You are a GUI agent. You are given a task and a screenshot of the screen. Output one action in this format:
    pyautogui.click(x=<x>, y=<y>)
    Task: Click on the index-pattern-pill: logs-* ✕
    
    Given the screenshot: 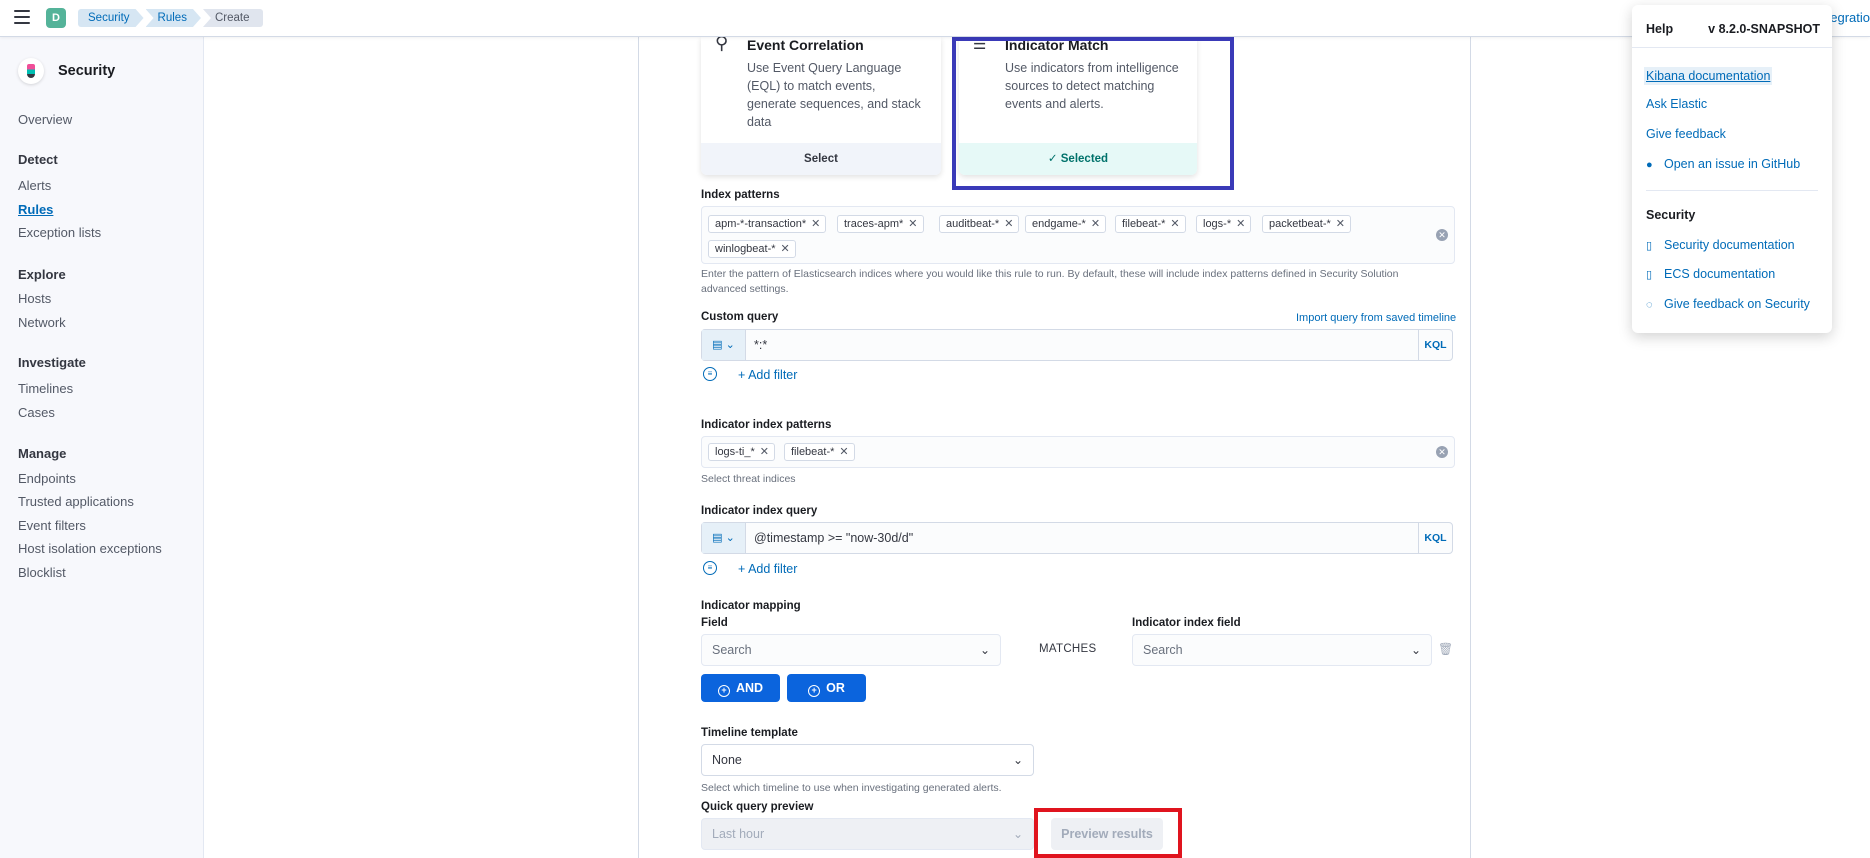 What is the action you would take?
    pyautogui.click(x=1224, y=224)
    